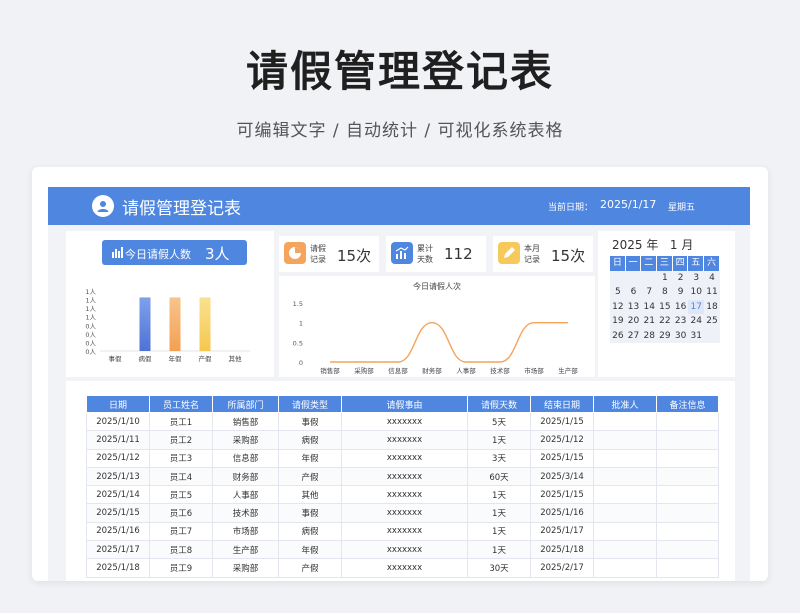 The width and height of the screenshot is (800, 613). Describe the element at coordinates (310, 568) in the screenshot. I see `table-cell: 产假` at that location.